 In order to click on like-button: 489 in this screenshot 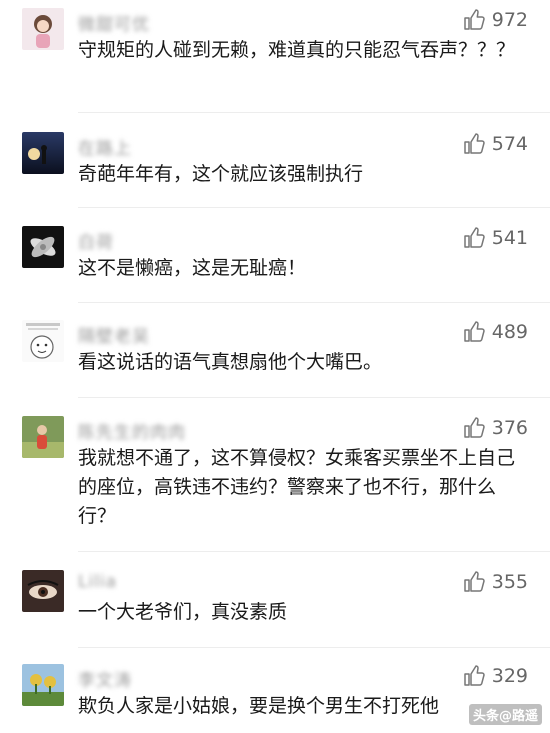, I will do `click(495, 332)`.